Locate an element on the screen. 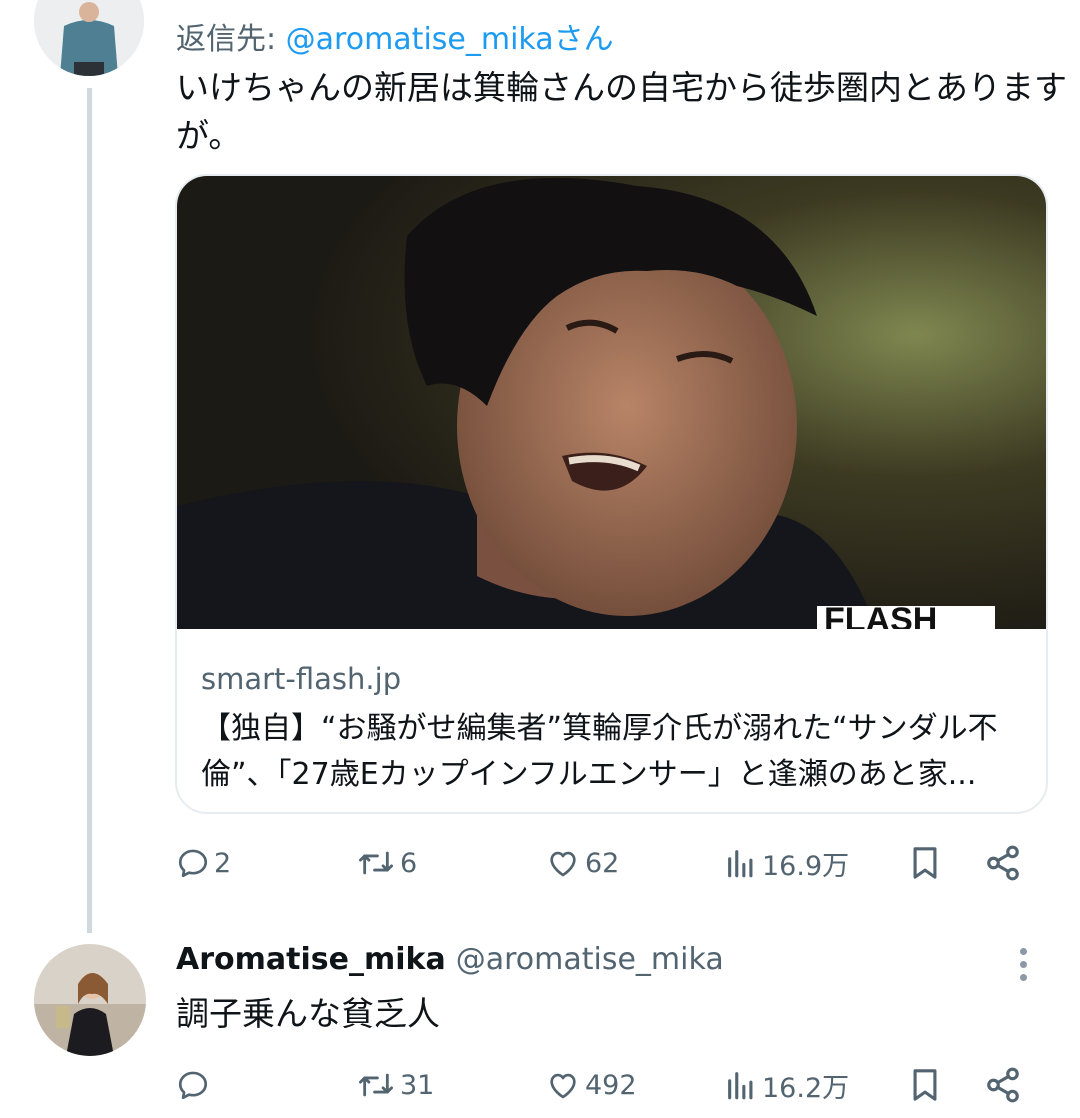 This screenshot has height=1118, width=1080. reply-to-label: 返信先: is located at coordinates (231, 39).